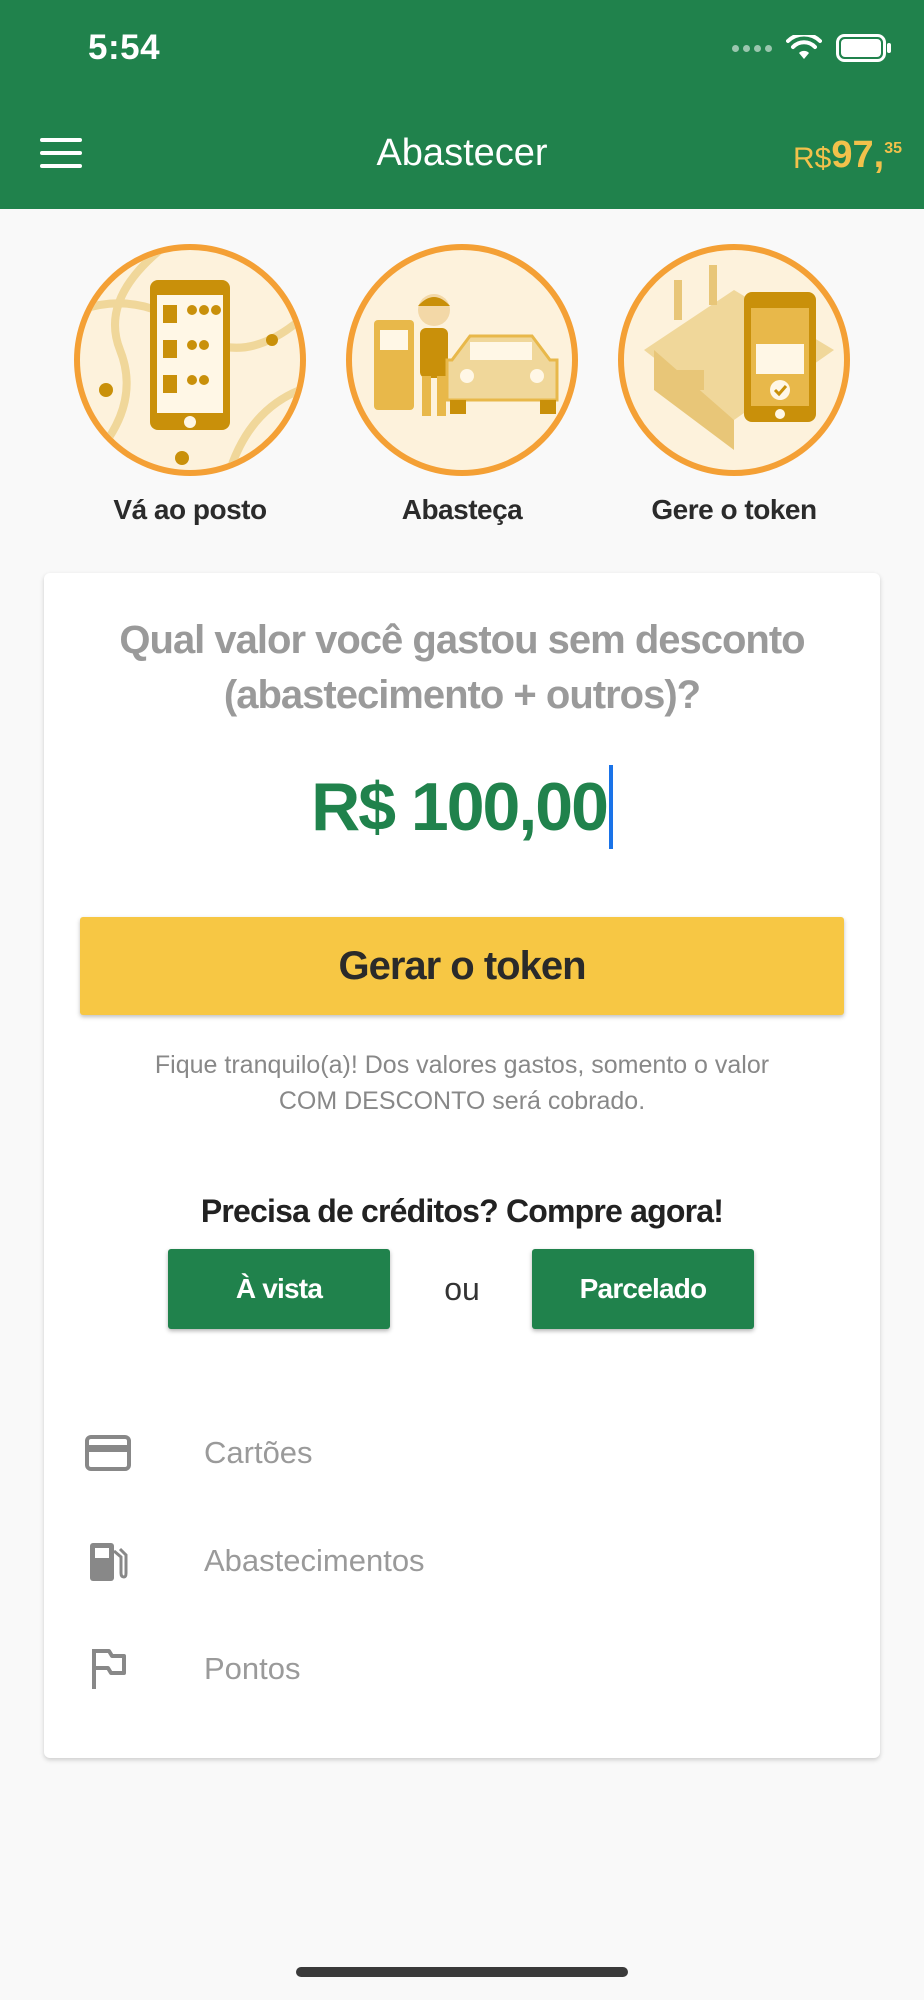 The image size is (924, 2000). I want to click on buy-installments-button: Parcelado, so click(643, 1289).